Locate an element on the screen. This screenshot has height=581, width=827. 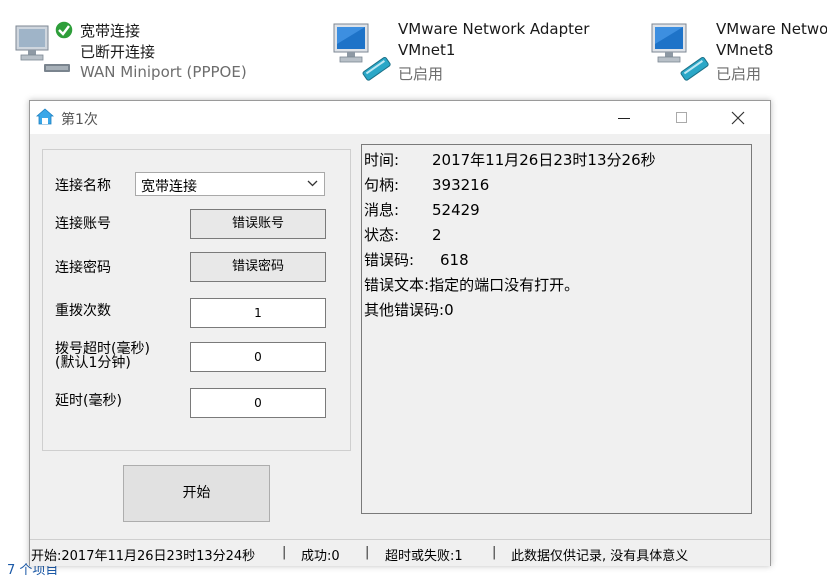
log-row-other-error: 其他错误码:0 is located at coordinates (409, 310).